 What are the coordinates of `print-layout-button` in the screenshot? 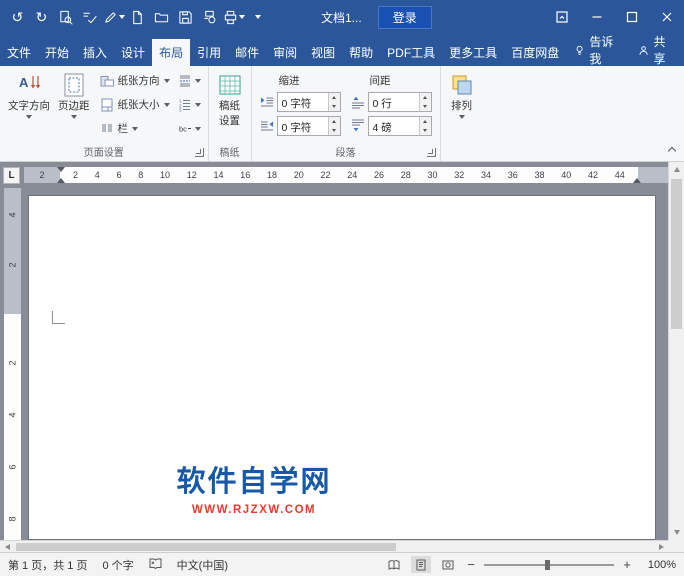 It's located at (421, 564).